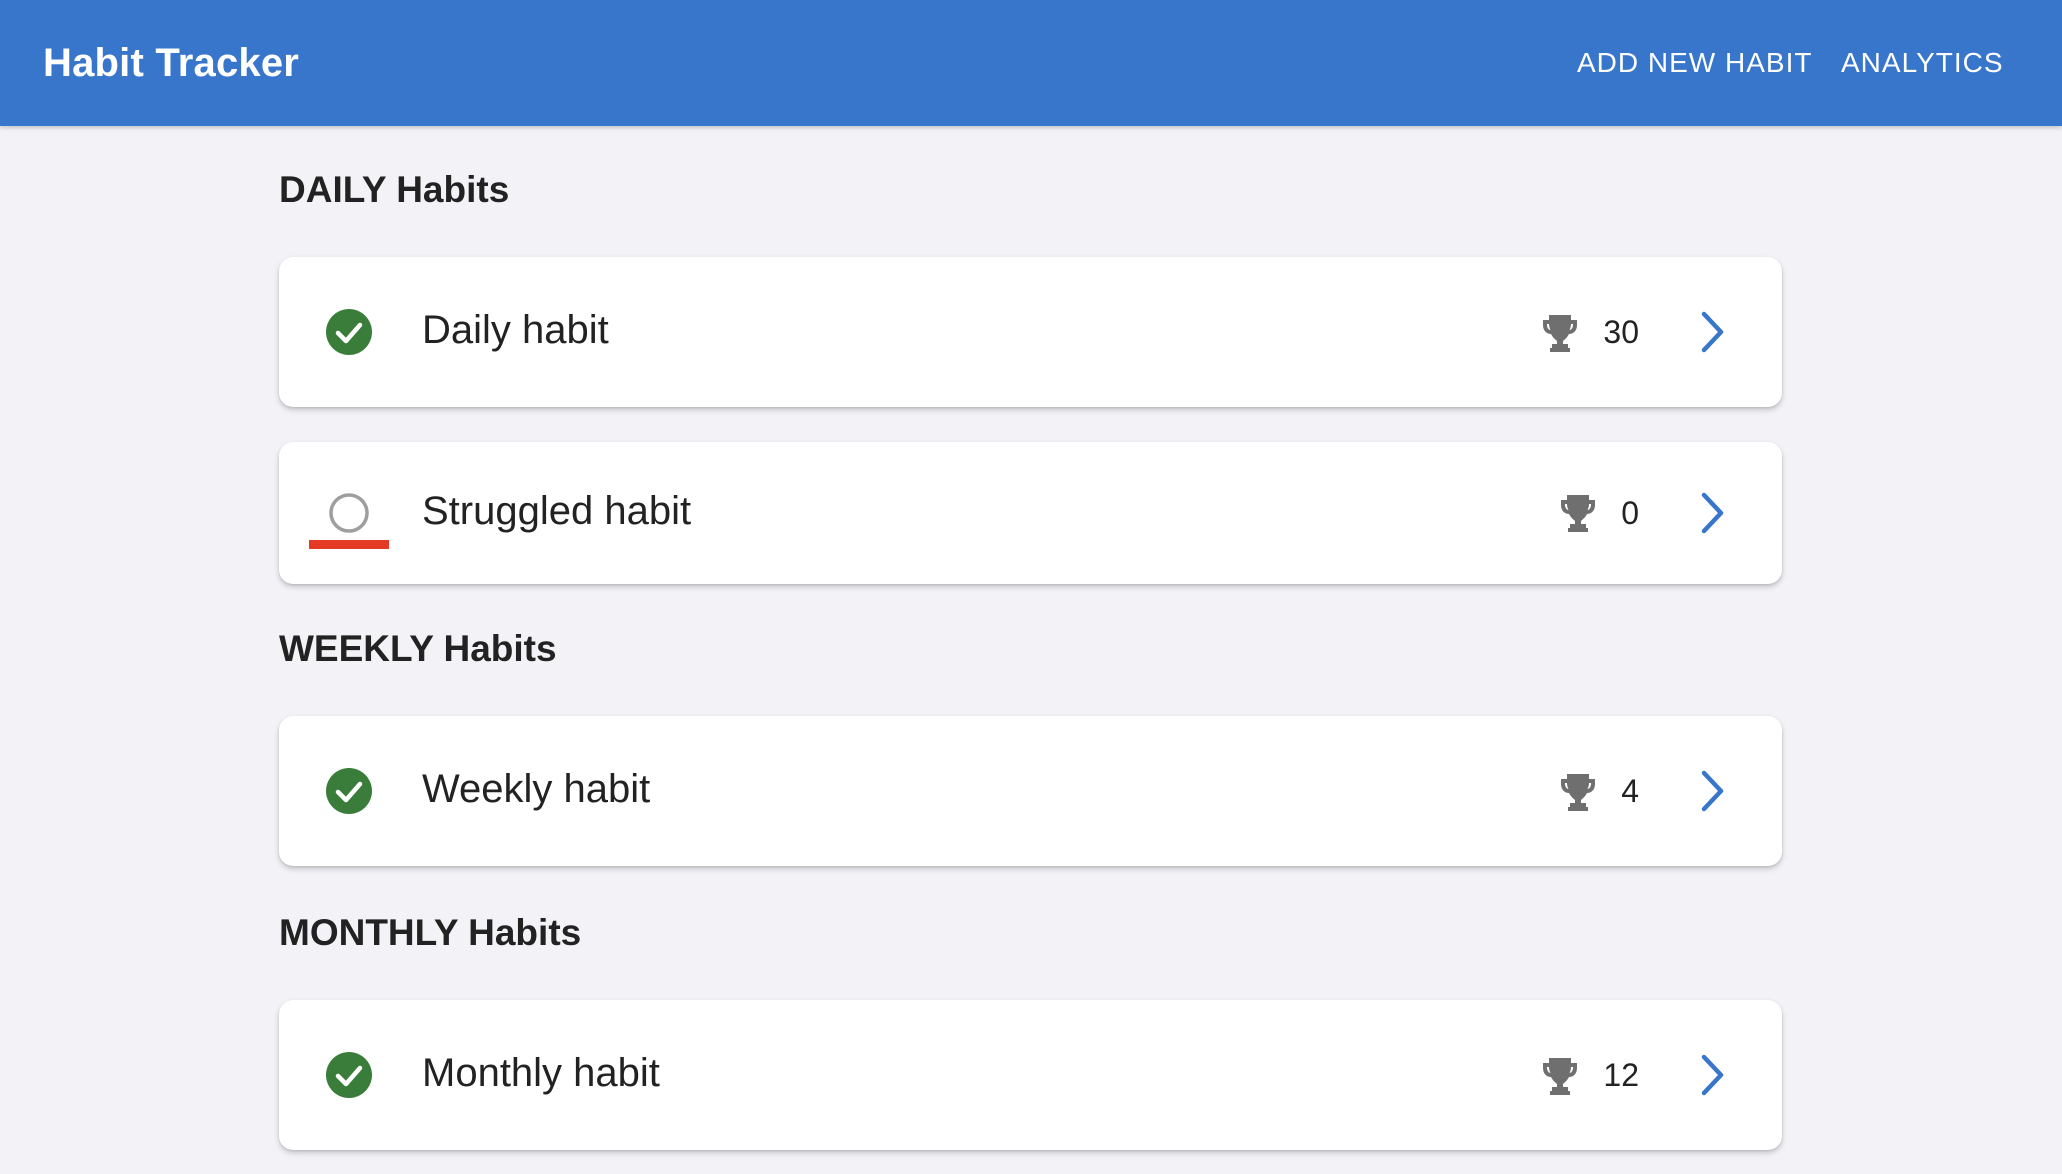  What do you see at coordinates (1031, 63) in the screenshot?
I see `app-bar: Habit Tracker ADD NEW HABIT ANALYTICS` at bounding box center [1031, 63].